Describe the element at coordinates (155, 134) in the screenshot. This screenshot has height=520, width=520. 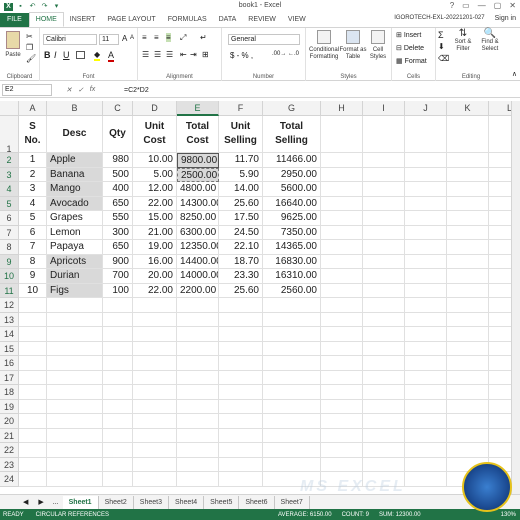
I see `header-cell: Unit Cost` at that location.